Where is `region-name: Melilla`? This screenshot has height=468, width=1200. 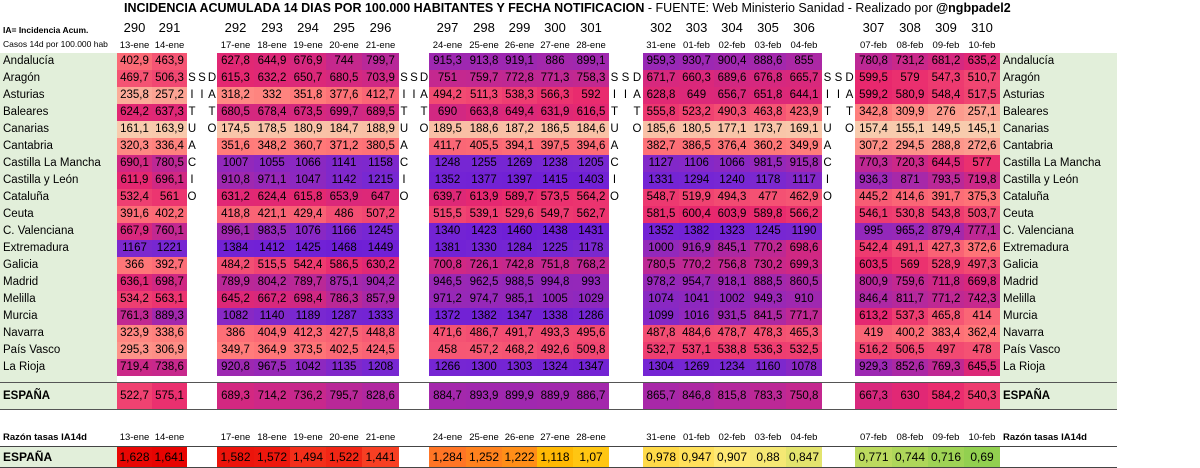
region-name: Melilla is located at coordinates (58, 299).